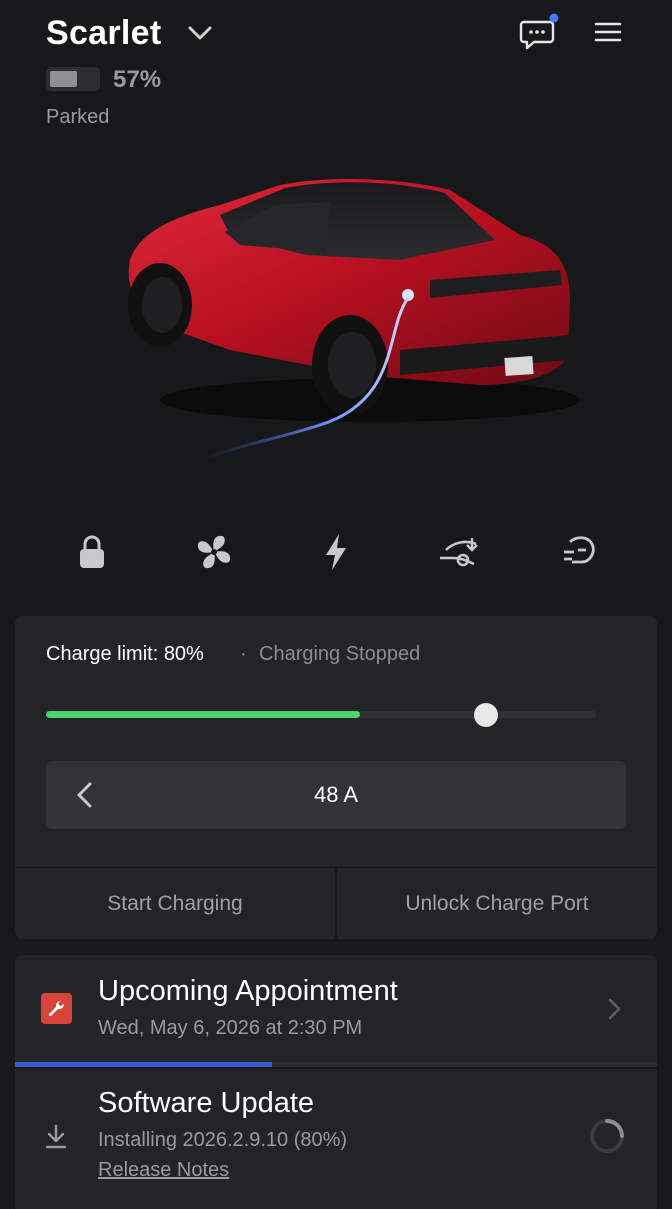 The image size is (672, 1209). What do you see at coordinates (203, 714) in the screenshot?
I see `charge-level-fill` at bounding box center [203, 714].